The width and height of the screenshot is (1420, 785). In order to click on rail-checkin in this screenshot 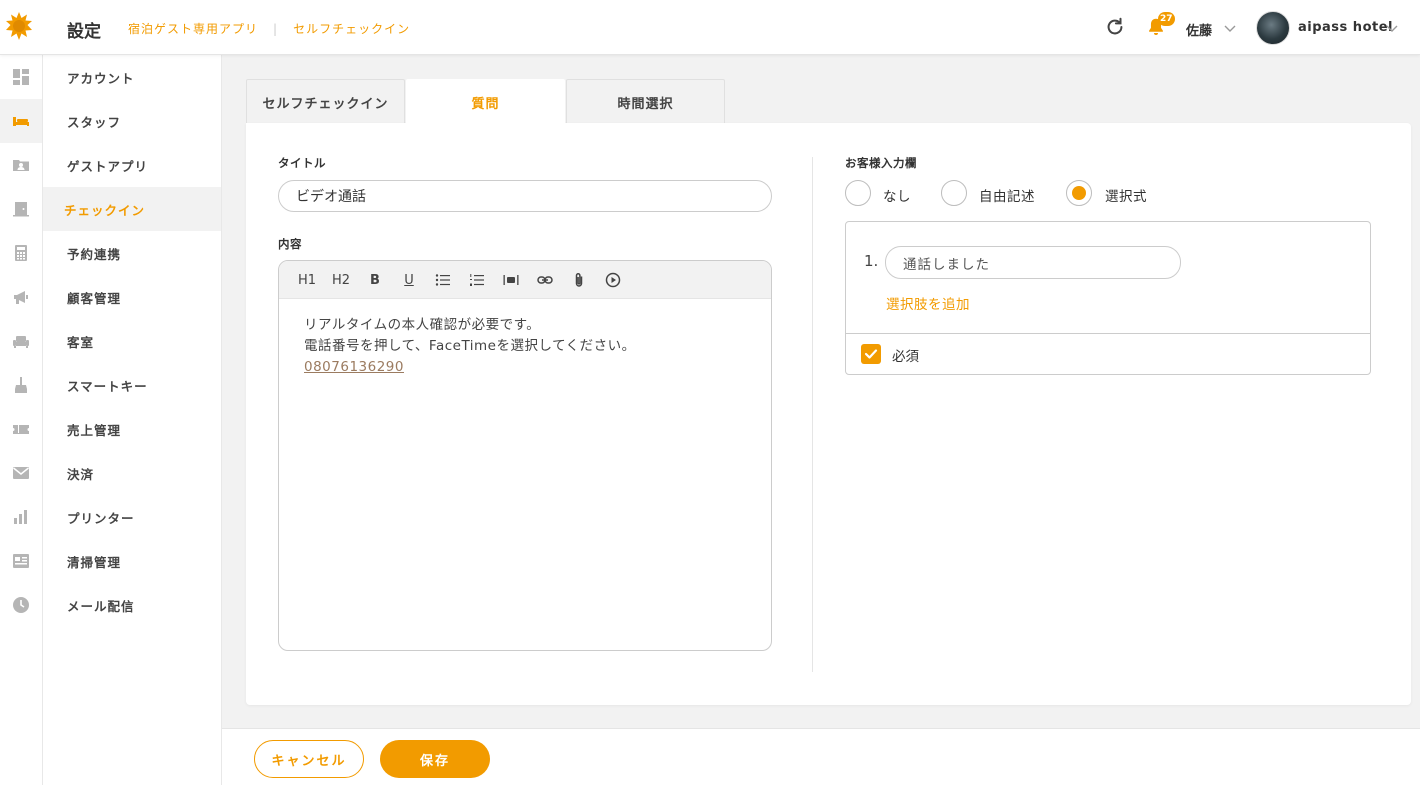, I will do `click(21, 209)`.